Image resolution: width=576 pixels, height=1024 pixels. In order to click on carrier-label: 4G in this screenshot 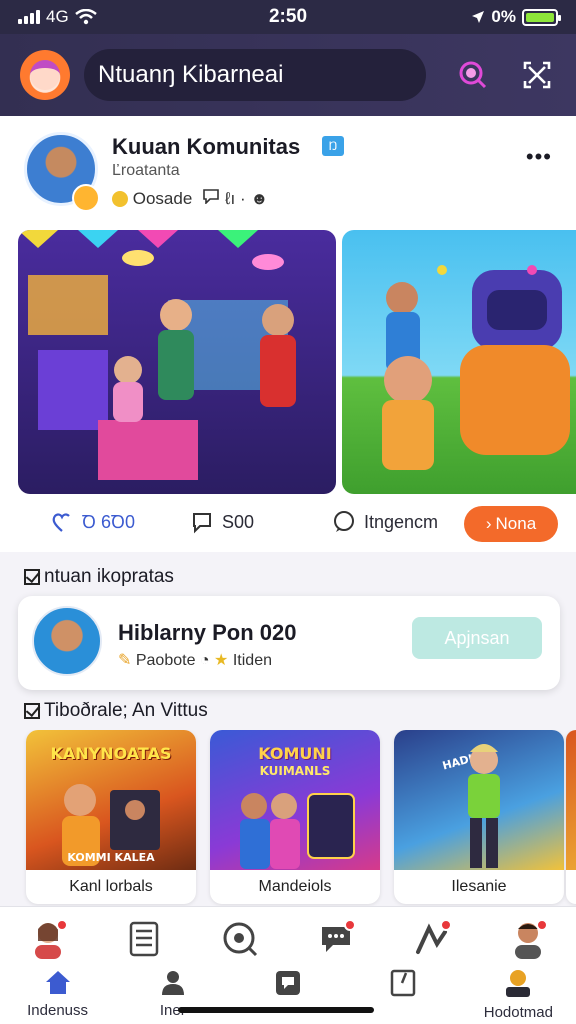, I will do `click(57, 16)`.